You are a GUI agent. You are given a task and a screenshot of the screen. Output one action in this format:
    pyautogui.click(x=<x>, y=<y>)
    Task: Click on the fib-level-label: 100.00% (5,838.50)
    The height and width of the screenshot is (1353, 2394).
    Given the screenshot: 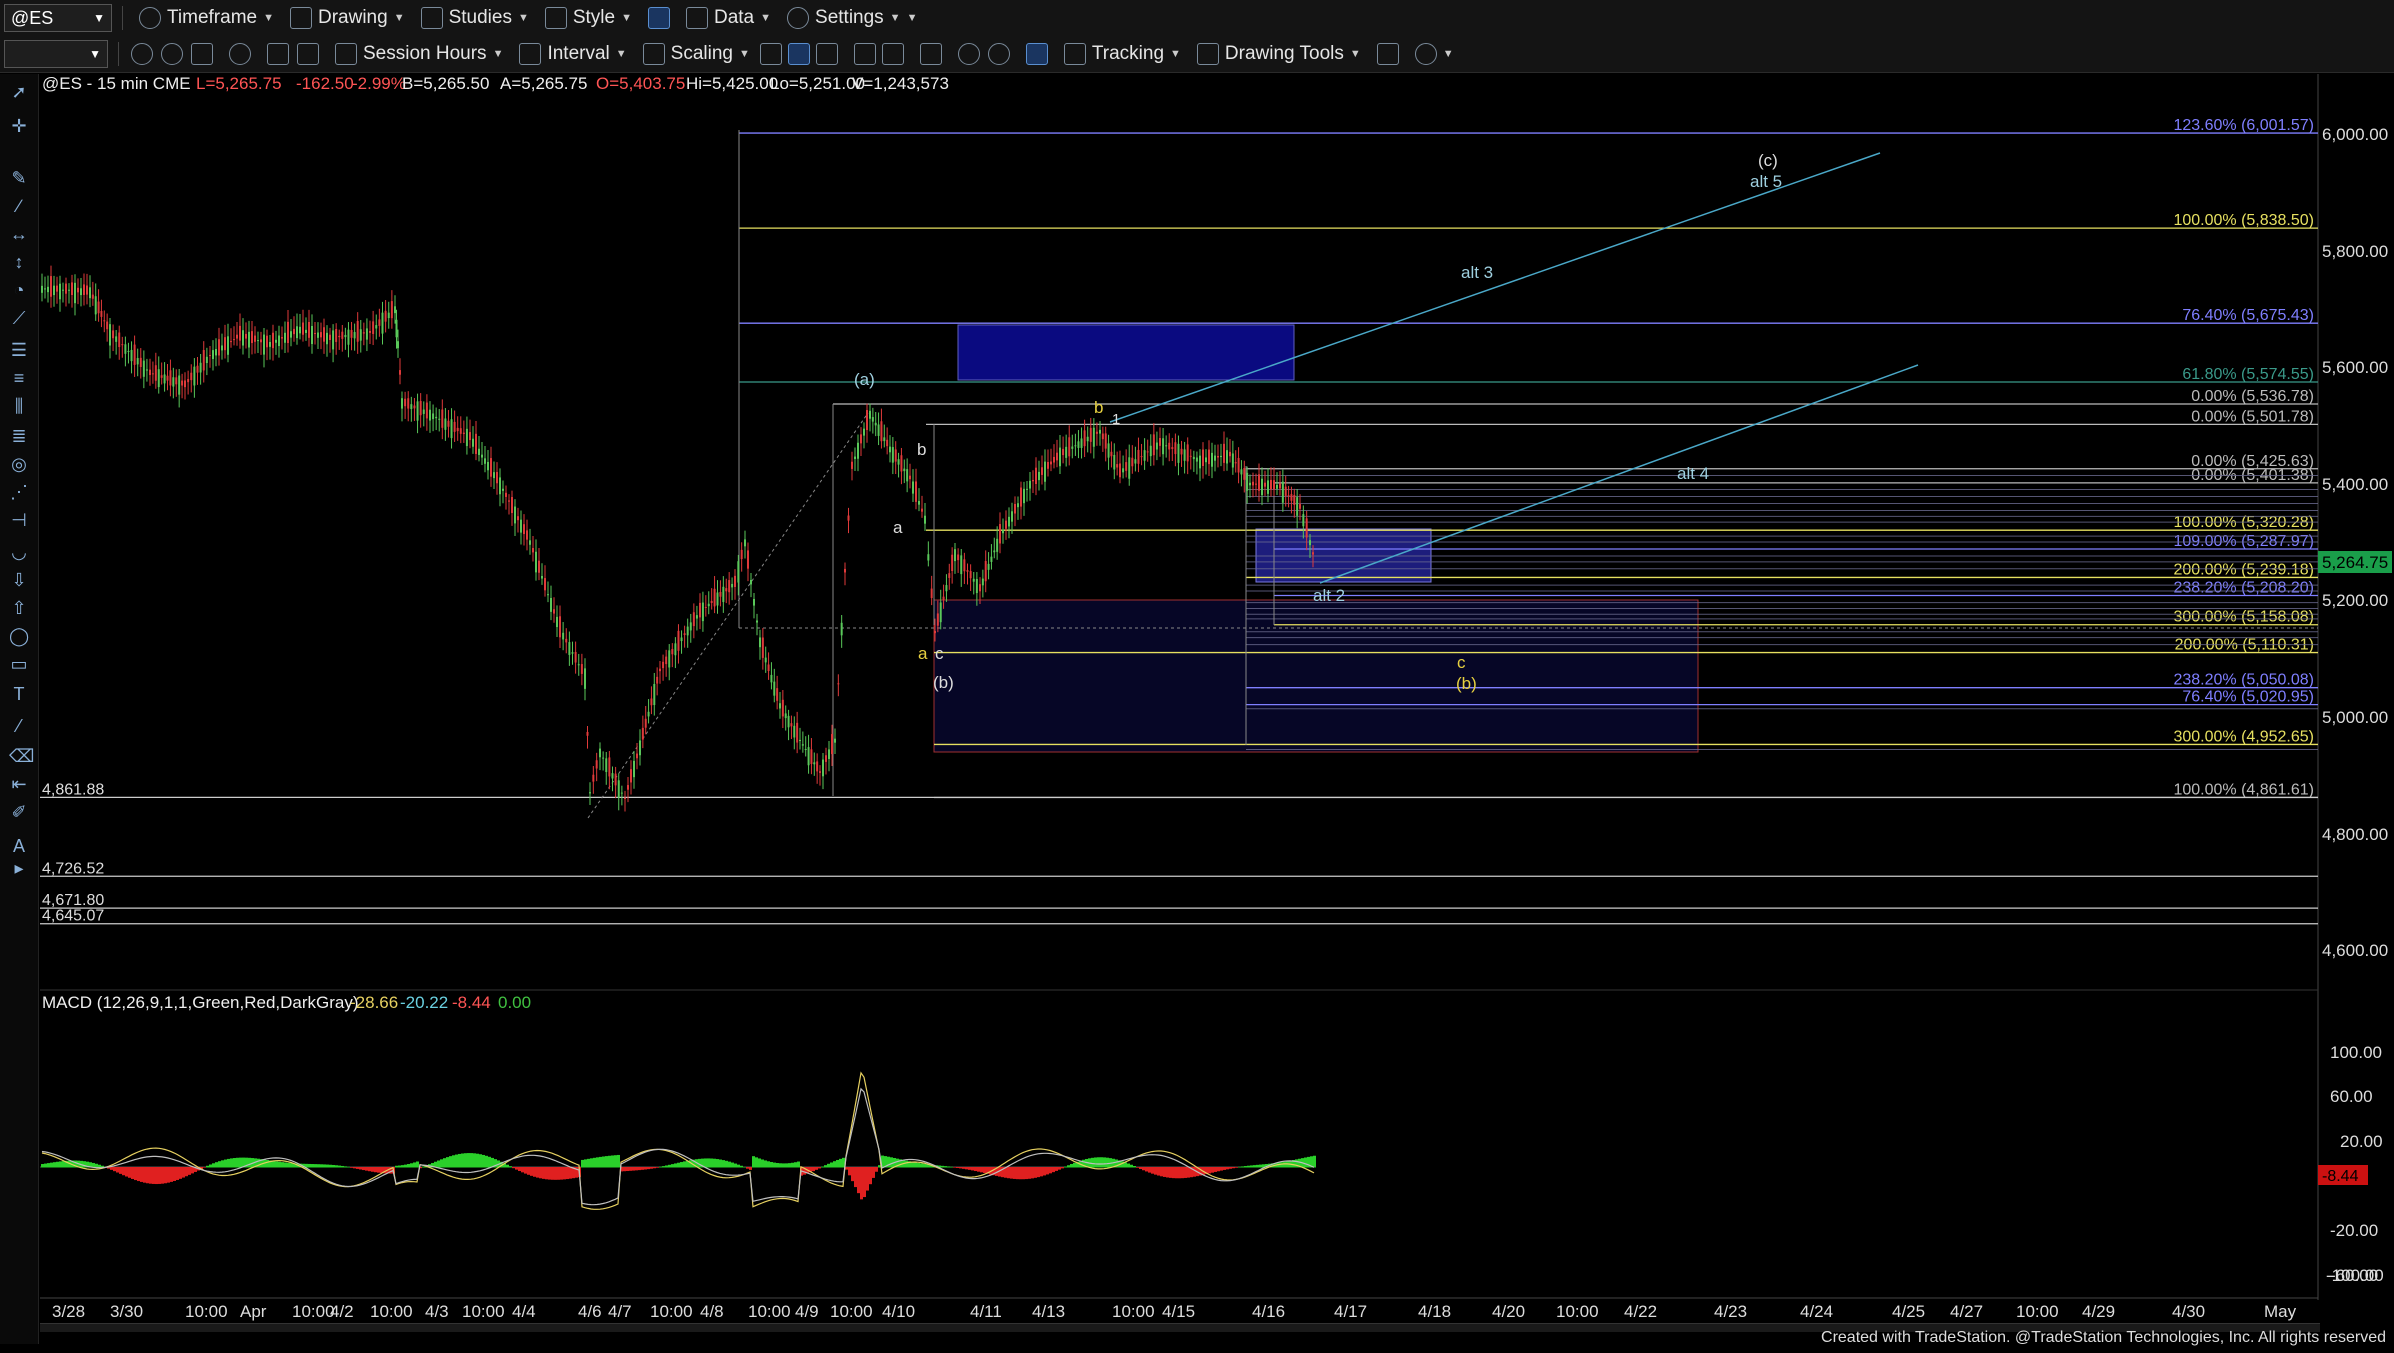 What is the action you would take?
    pyautogui.click(x=2243, y=220)
    